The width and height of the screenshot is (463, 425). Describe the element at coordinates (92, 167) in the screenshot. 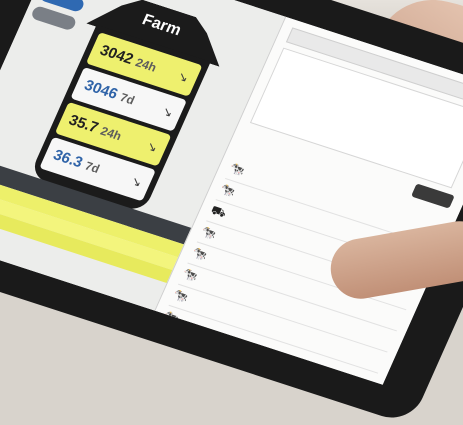

I see `metric-4-unit: 7d` at that location.